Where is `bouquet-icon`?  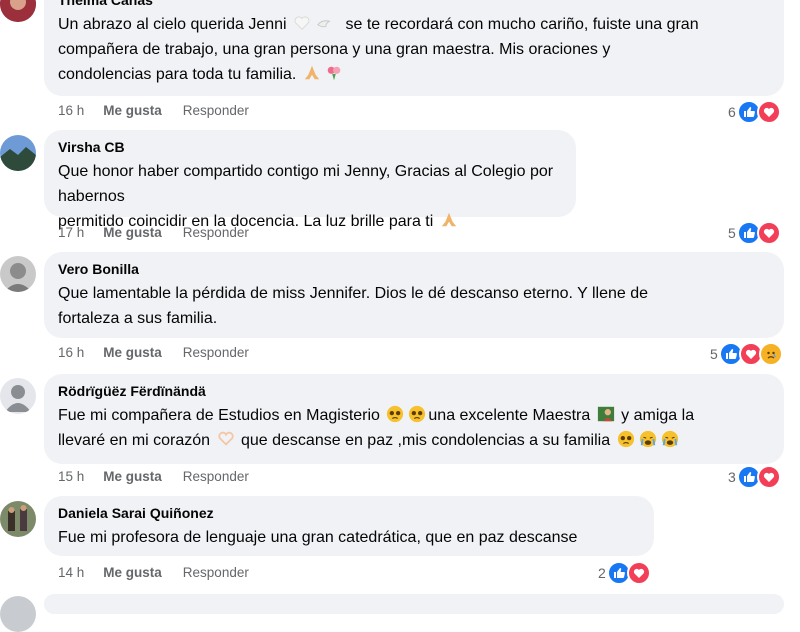 bouquet-icon is located at coordinates (334, 73).